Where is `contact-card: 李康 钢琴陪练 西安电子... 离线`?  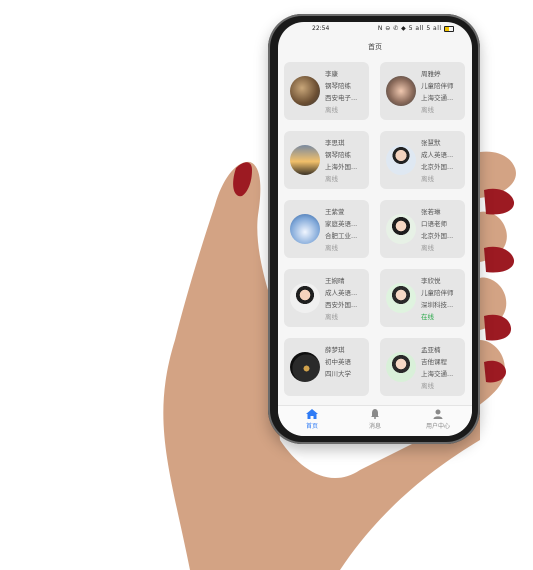 contact-card: 李康 钢琴陪练 西安电子... 离线 is located at coordinates (326, 91).